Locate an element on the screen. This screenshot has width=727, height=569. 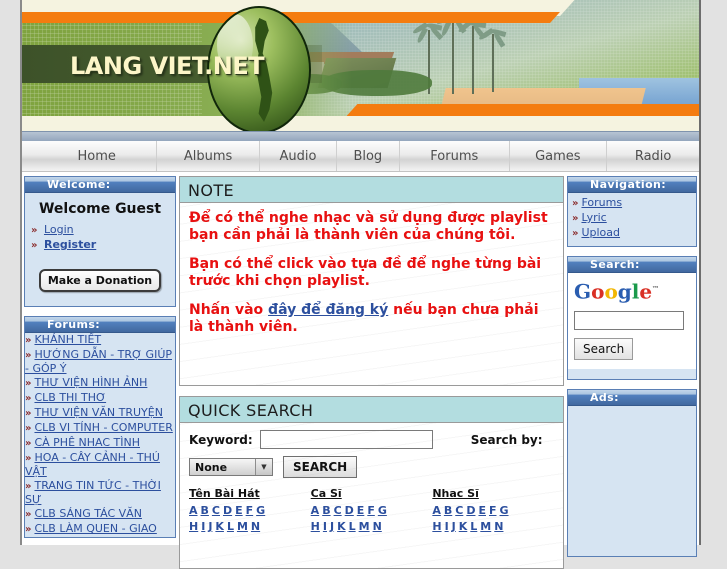
forums-panel-header: Forums: is located at coordinates (100, 325).